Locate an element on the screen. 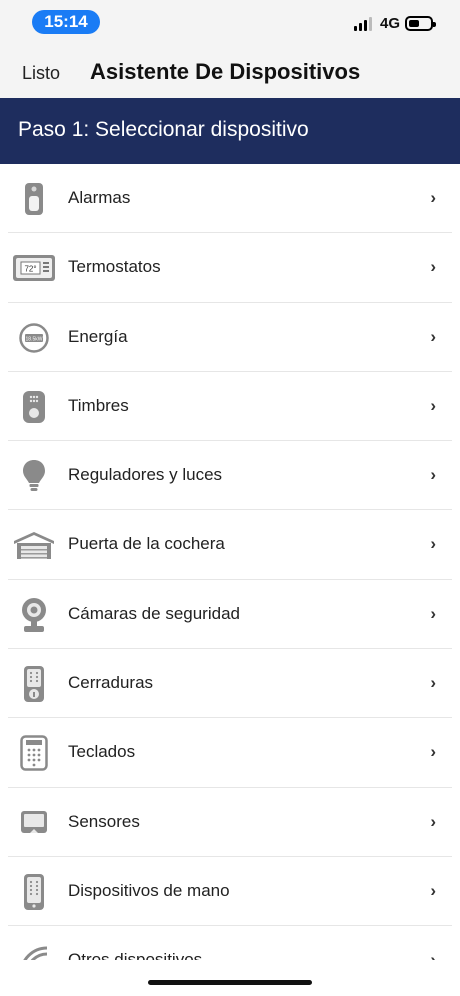 This screenshot has width=460, height=996. step-header: Paso 1: Seleccionar dispositivo is located at coordinates (230, 131).